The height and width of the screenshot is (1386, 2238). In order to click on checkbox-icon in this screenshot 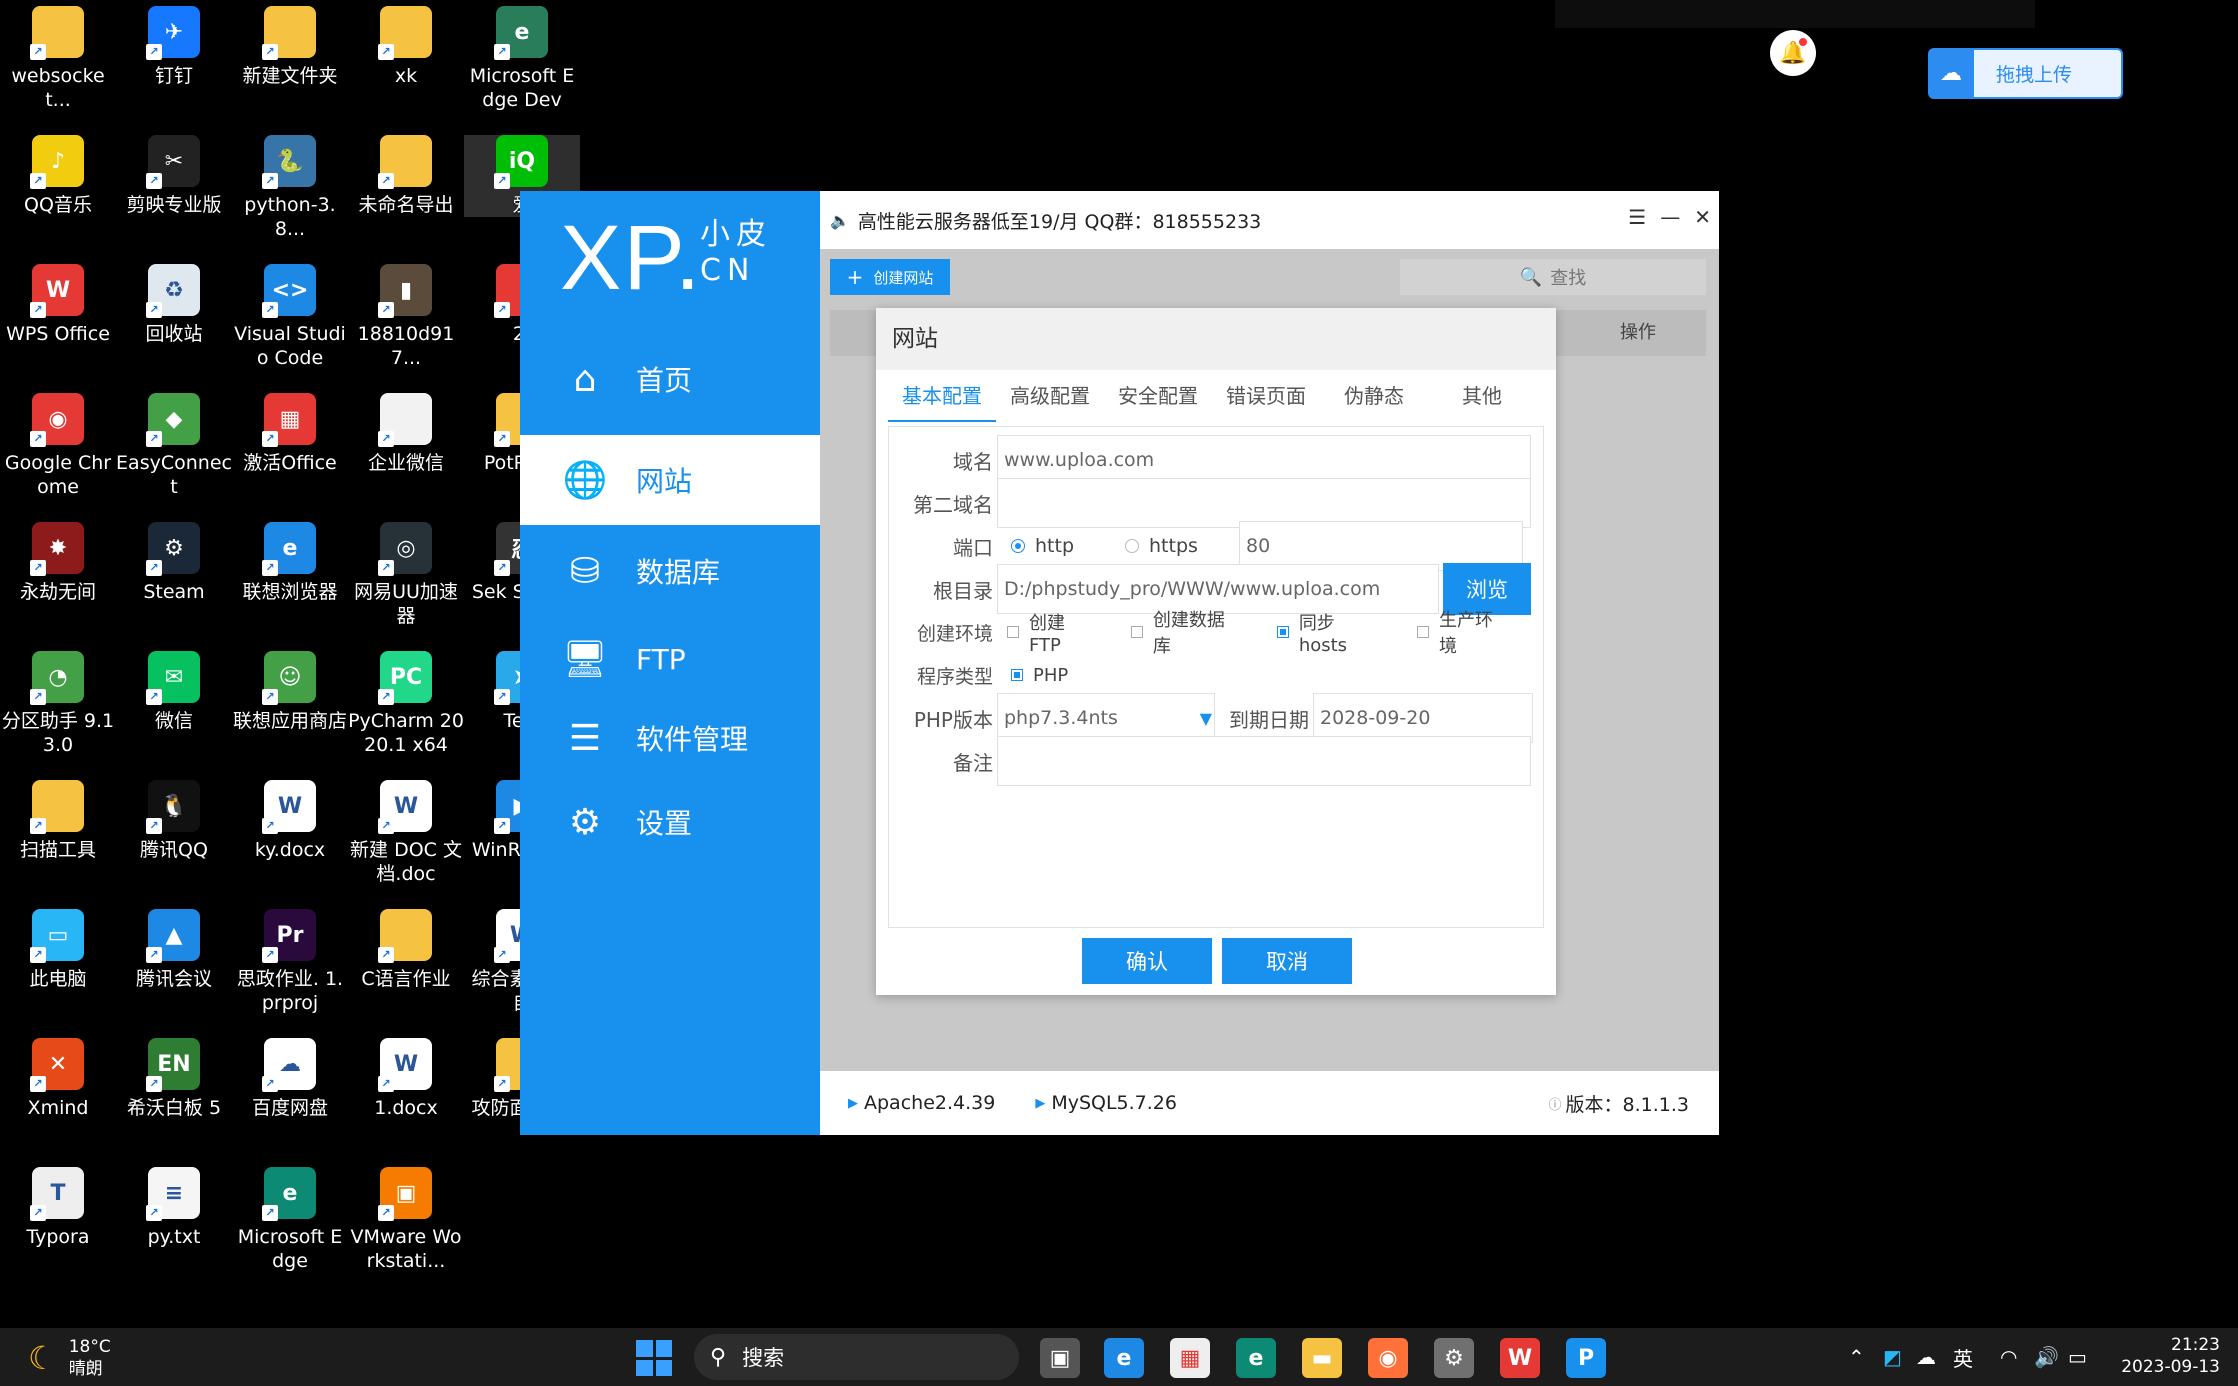, I will do `click(1136, 632)`.